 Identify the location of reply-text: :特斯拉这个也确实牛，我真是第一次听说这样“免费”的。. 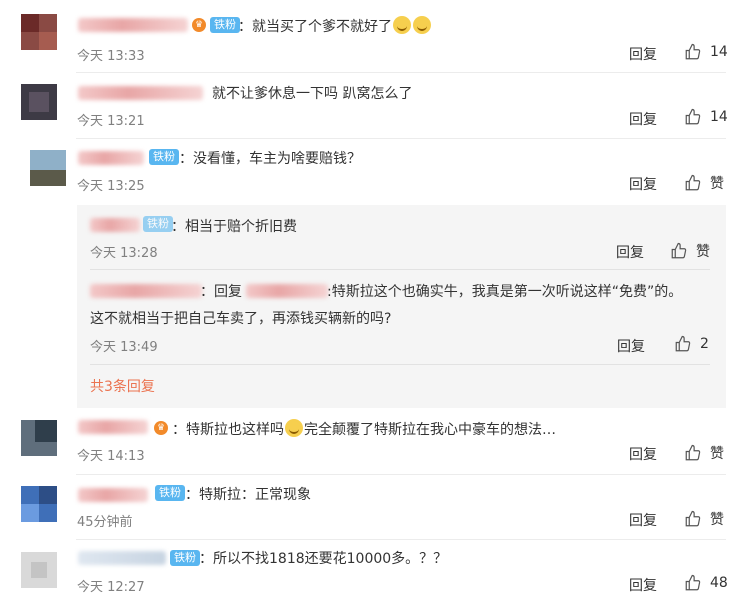
(505, 292).